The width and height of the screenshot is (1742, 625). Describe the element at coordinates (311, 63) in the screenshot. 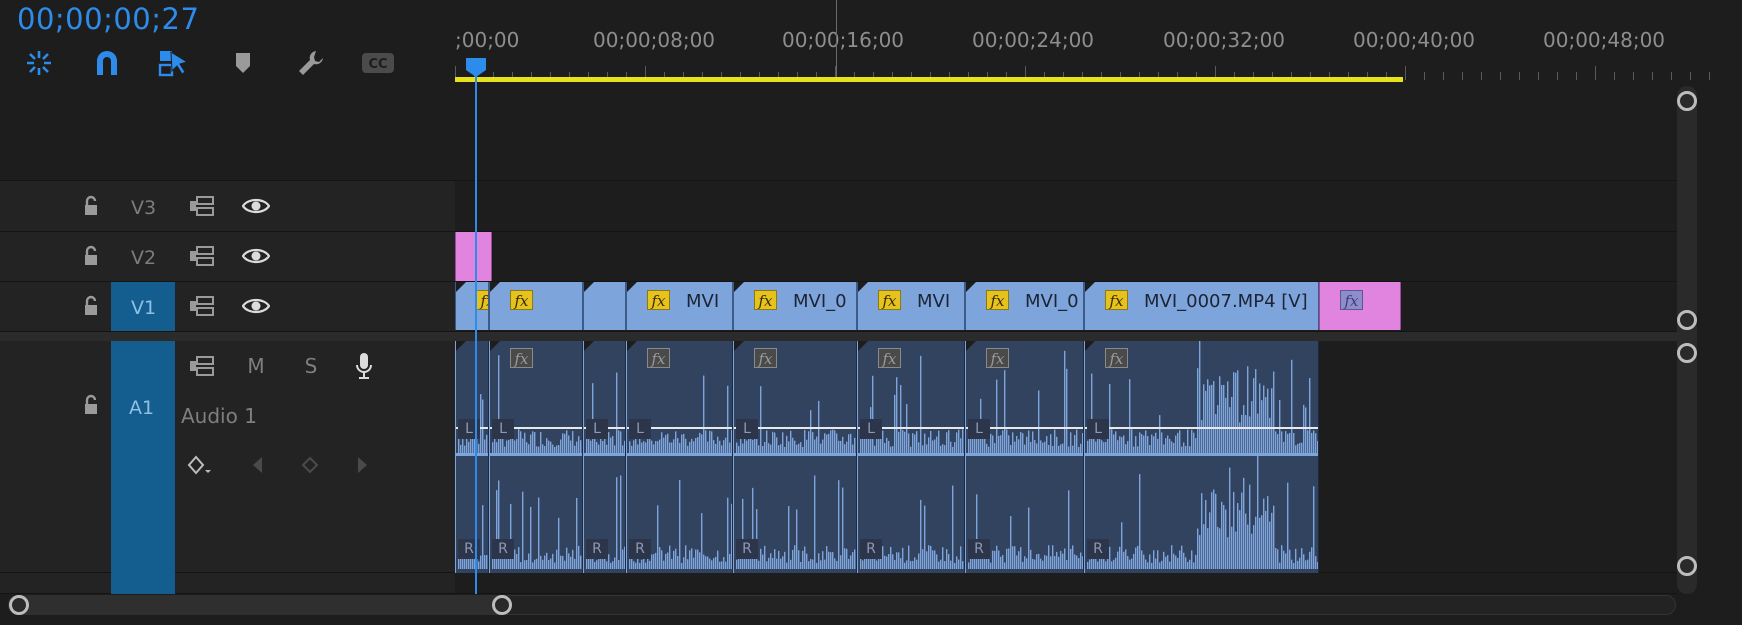

I see `settings-wrench-icon` at that location.